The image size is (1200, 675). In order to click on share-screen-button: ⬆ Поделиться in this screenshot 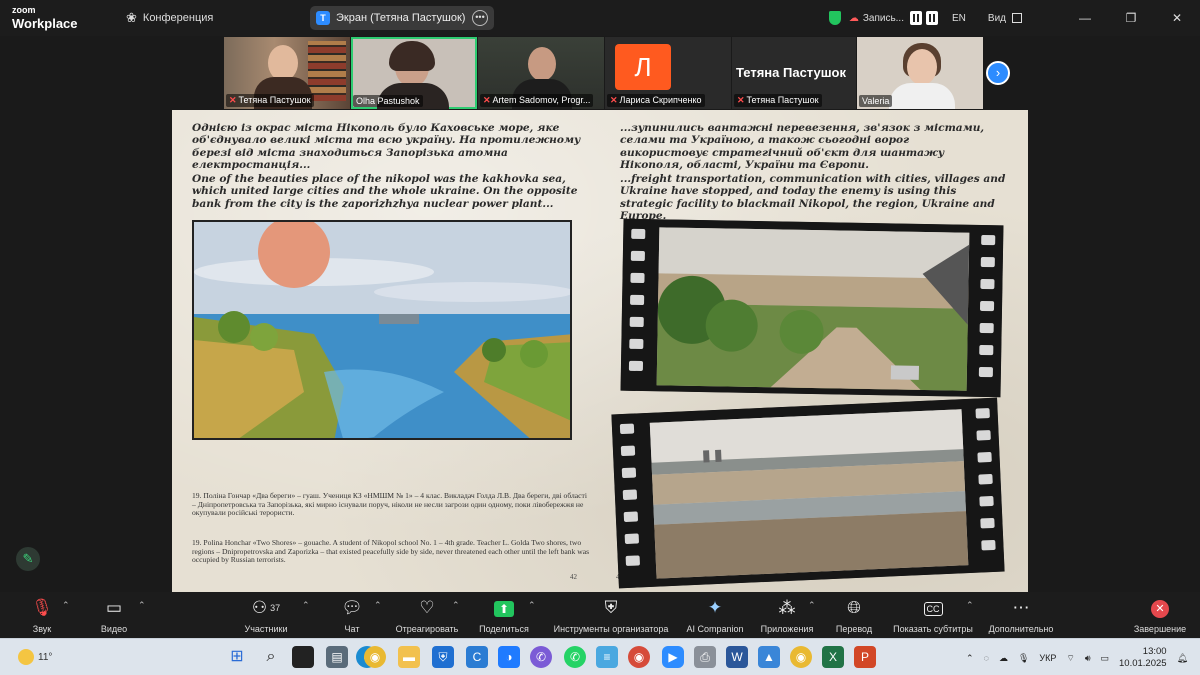, I will do `click(504, 615)`.